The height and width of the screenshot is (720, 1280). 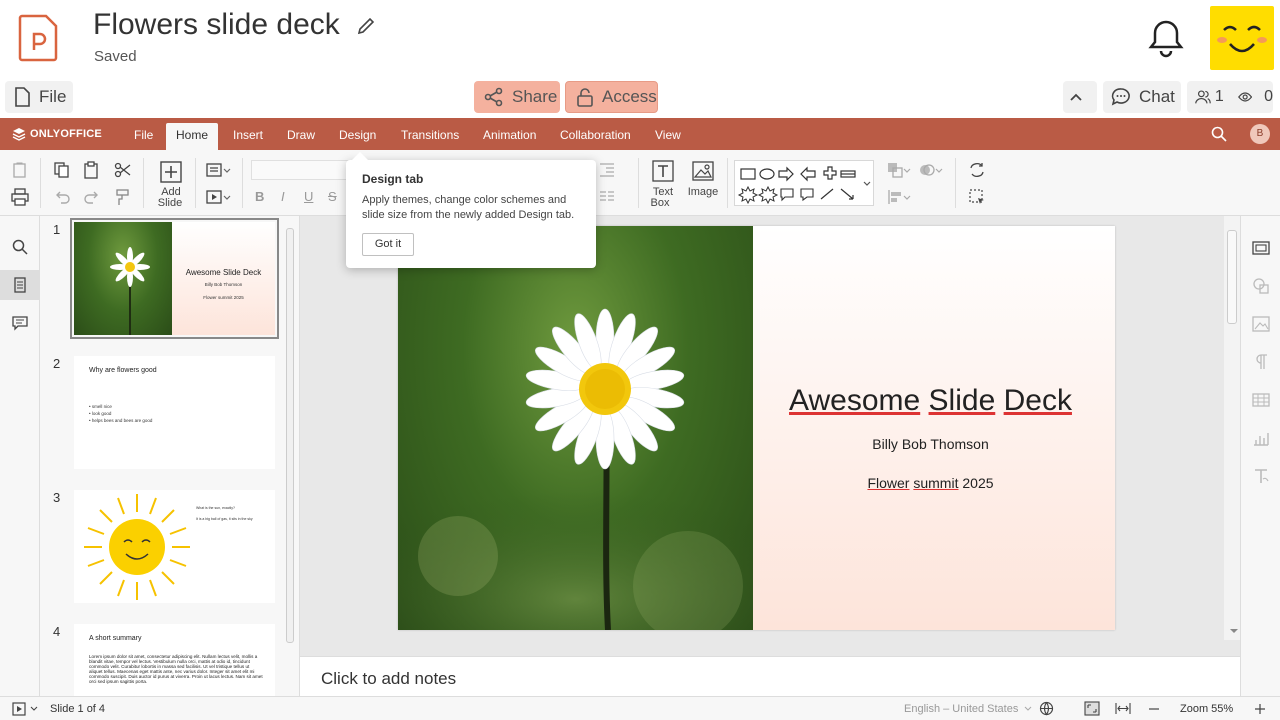 What do you see at coordinates (39, 97) in the screenshot?
I see `file-button: File` at bounding box center [39, 97].